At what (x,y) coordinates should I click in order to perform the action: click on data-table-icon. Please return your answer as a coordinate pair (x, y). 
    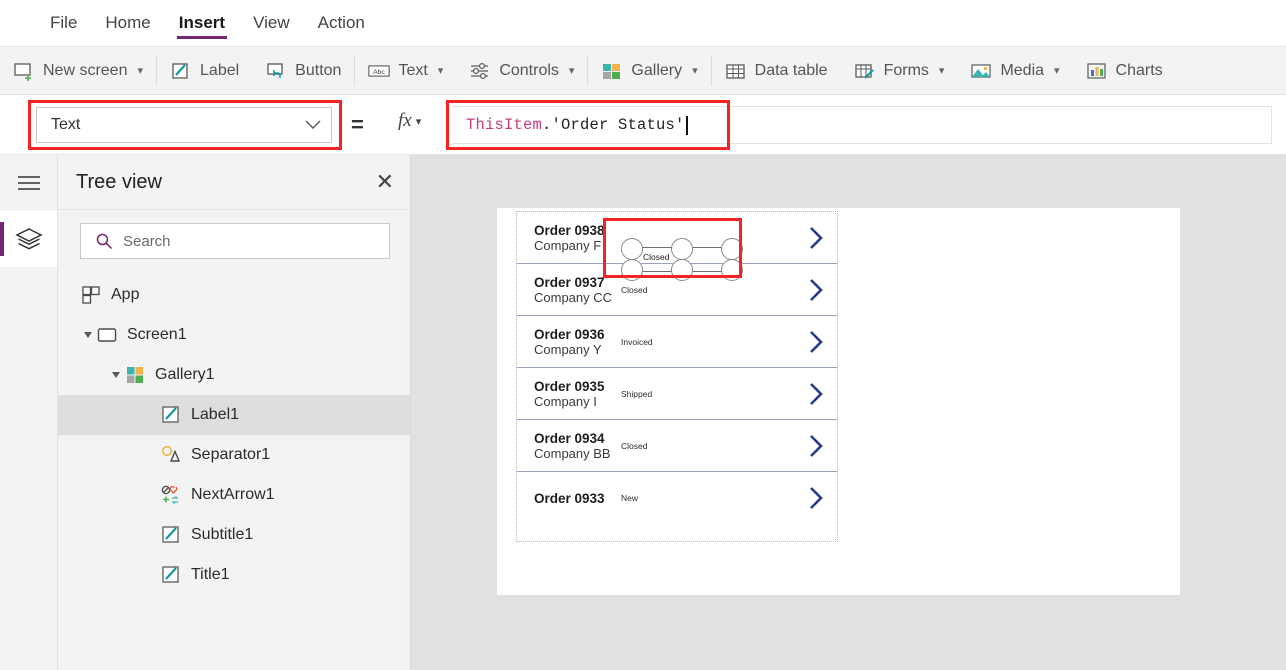
    Looking at the image, I should click on (735, 71).